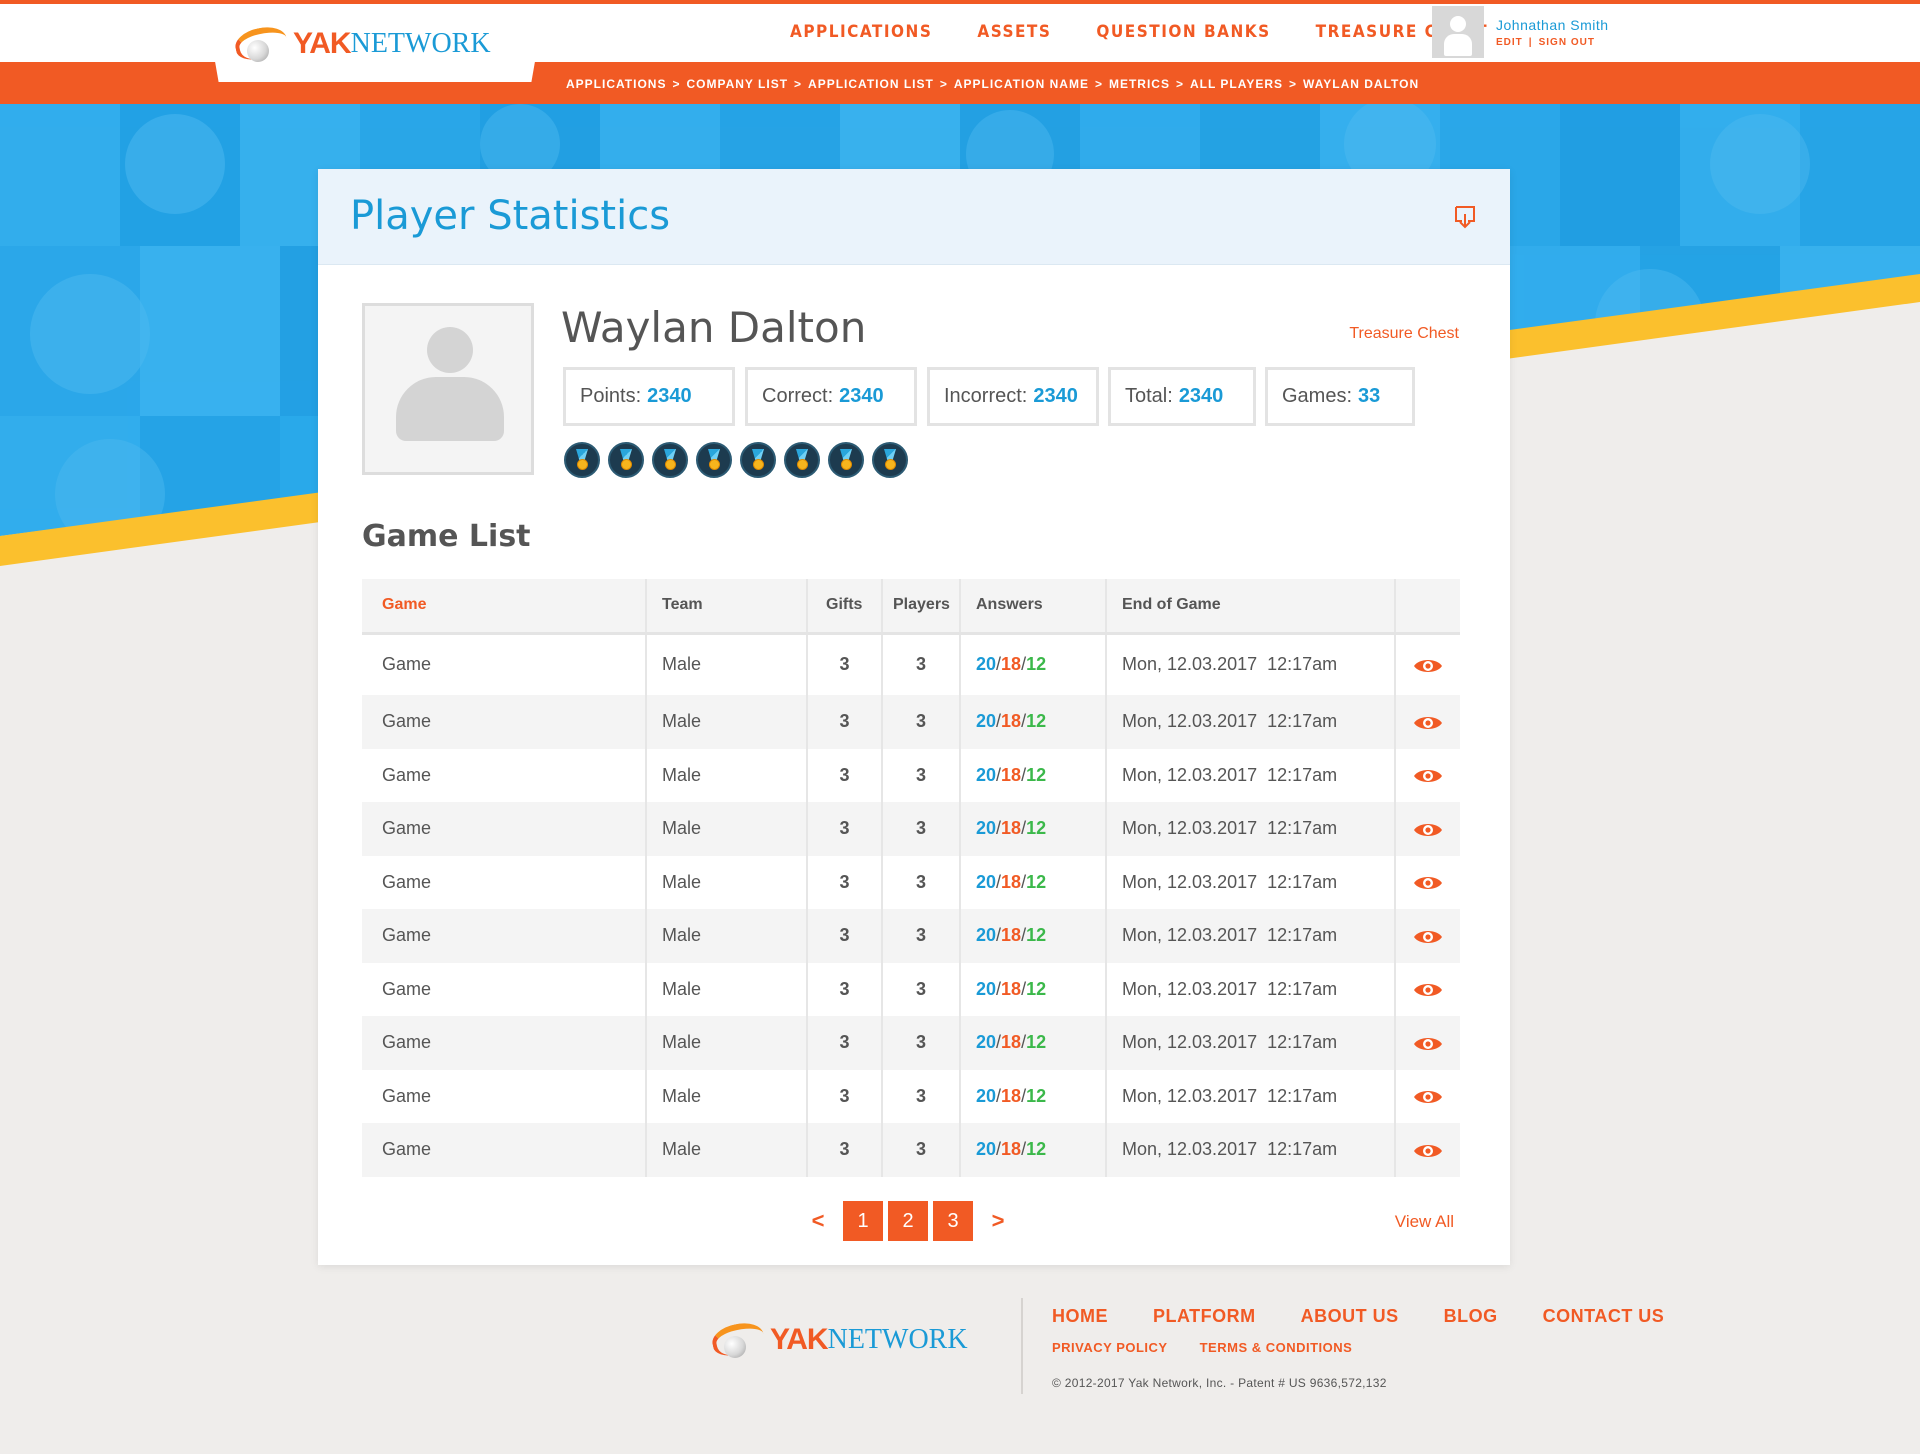  Describe the element at coordinates (1350, 1316) in the screenshot. I see `footer-about-link: ABOUT US` at that location.